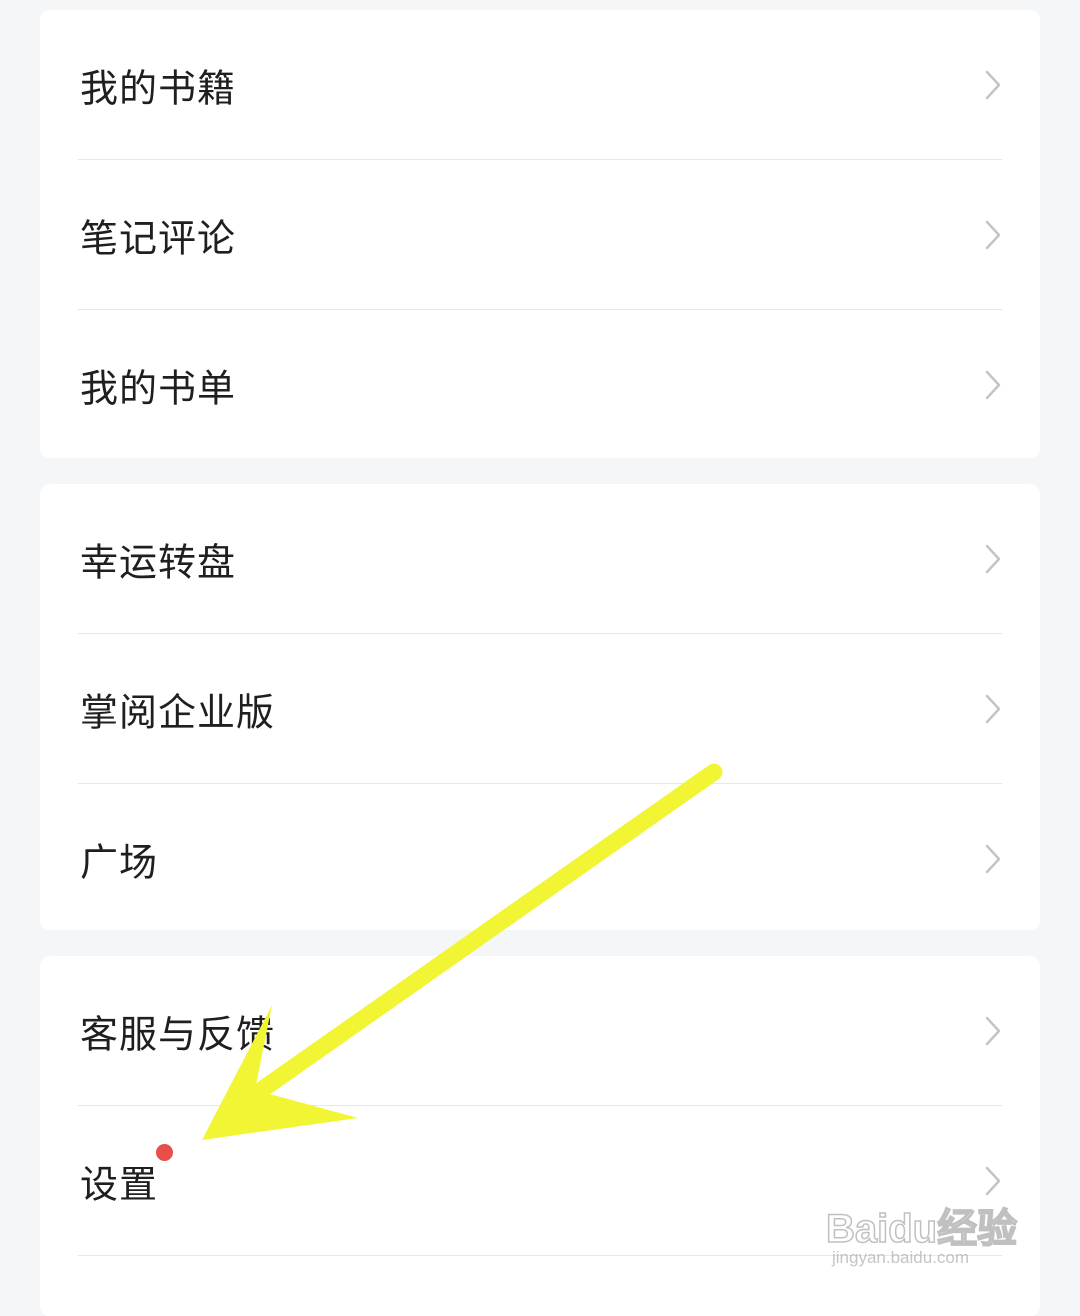 Image resolution: width=1080 pixels, height=1316 pixels. I want to click on baidu-jingyan-watermark: Baidu经验 jingyan.baidu.com, so click(925, 1231).